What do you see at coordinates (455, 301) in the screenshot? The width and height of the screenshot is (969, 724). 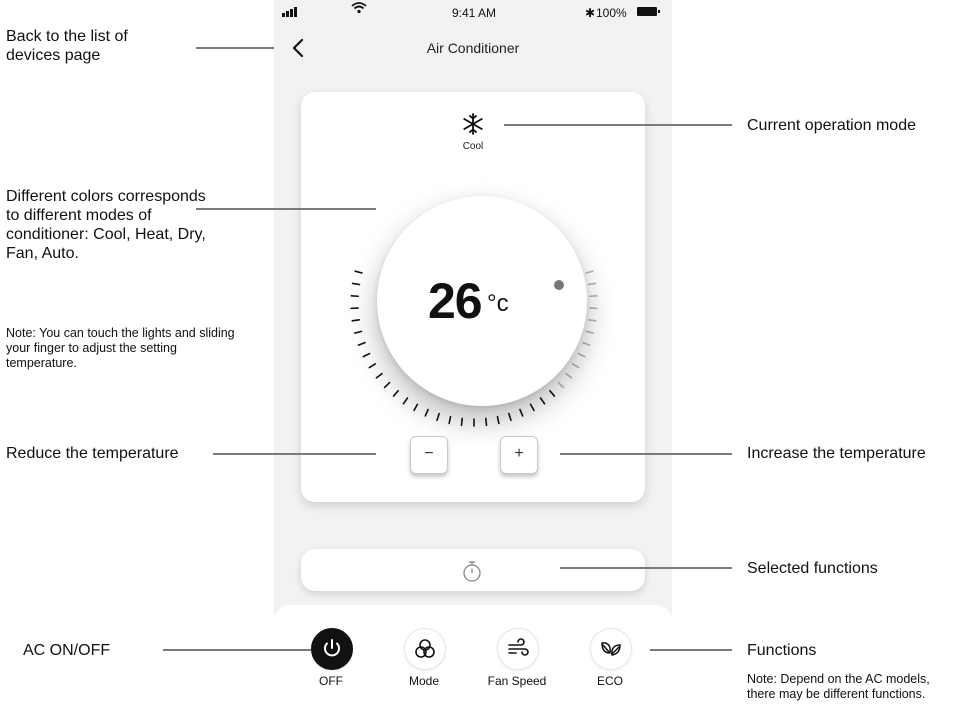 I see `temperature-value: 26` at bounding box center [455, 301].